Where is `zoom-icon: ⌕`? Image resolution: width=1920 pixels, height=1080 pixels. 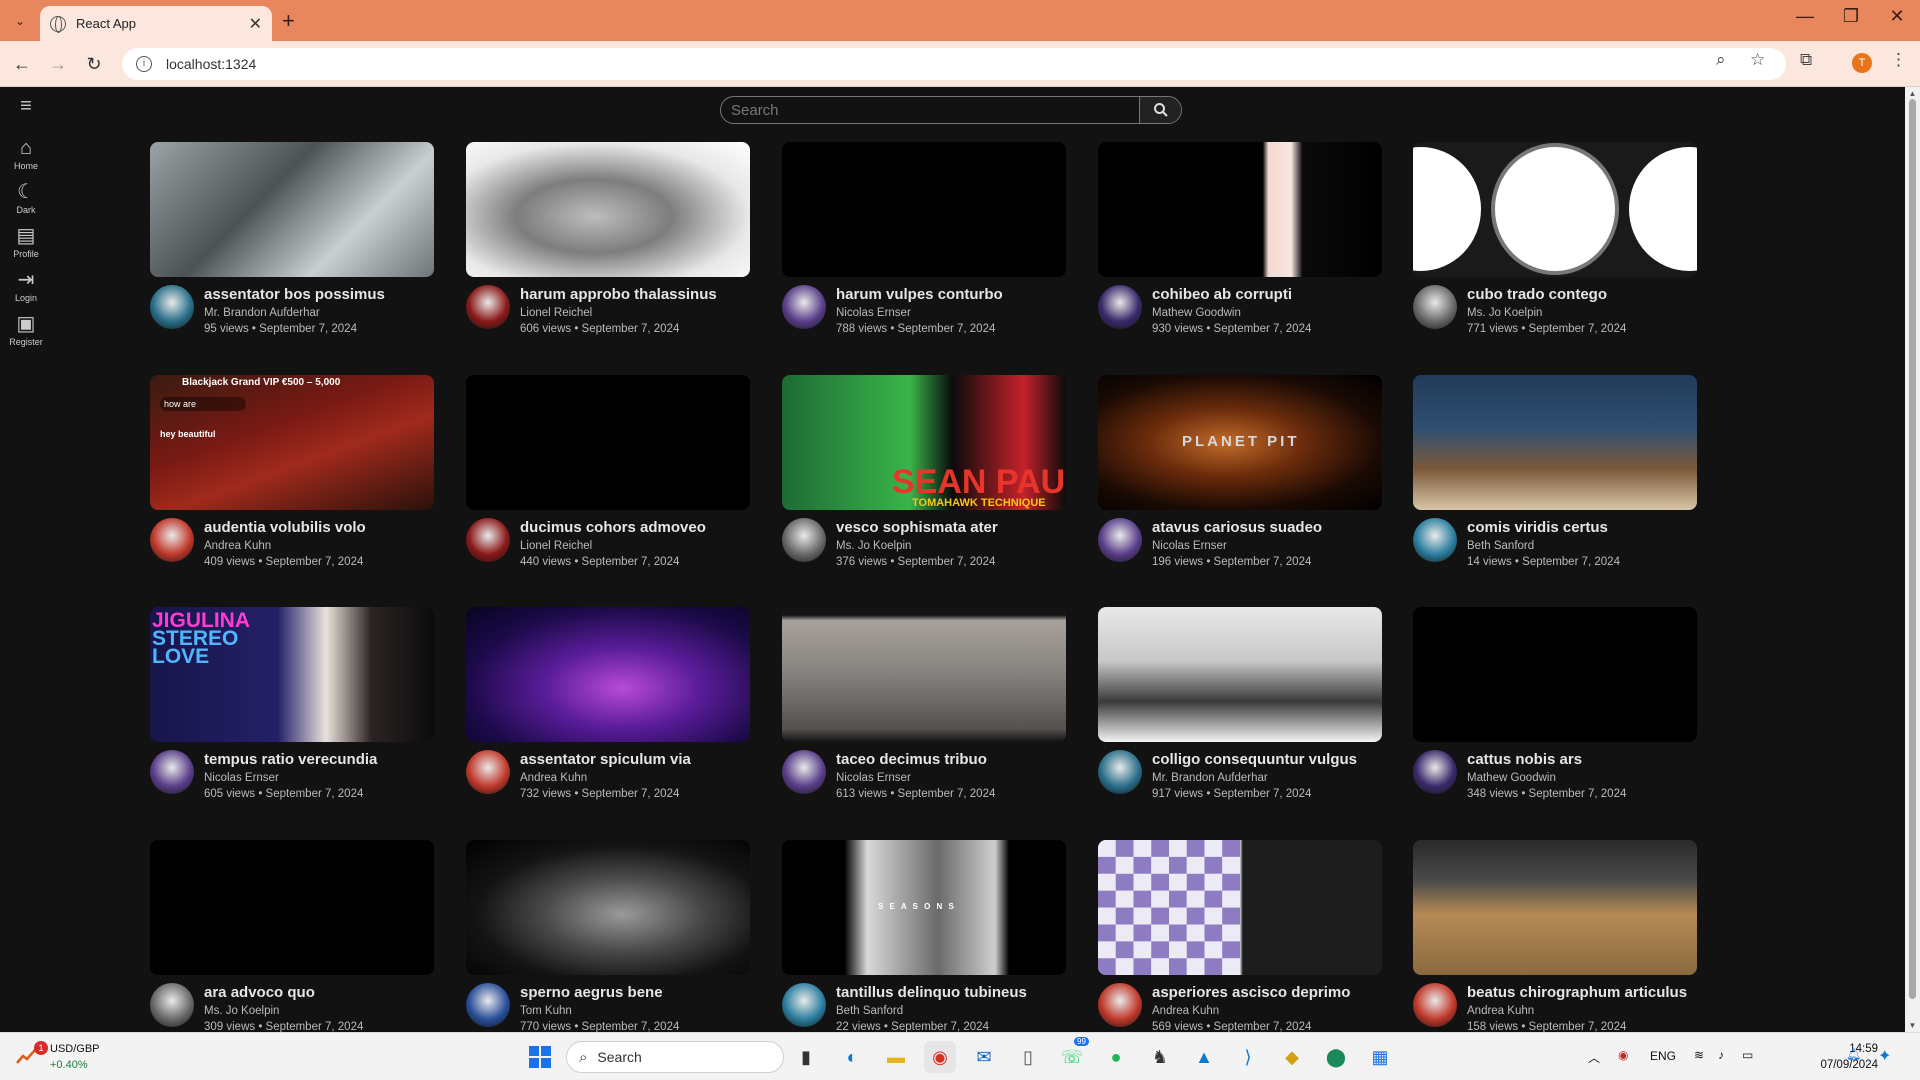
zoom-icon: ⌕ is located at coordinates (1721, 60).